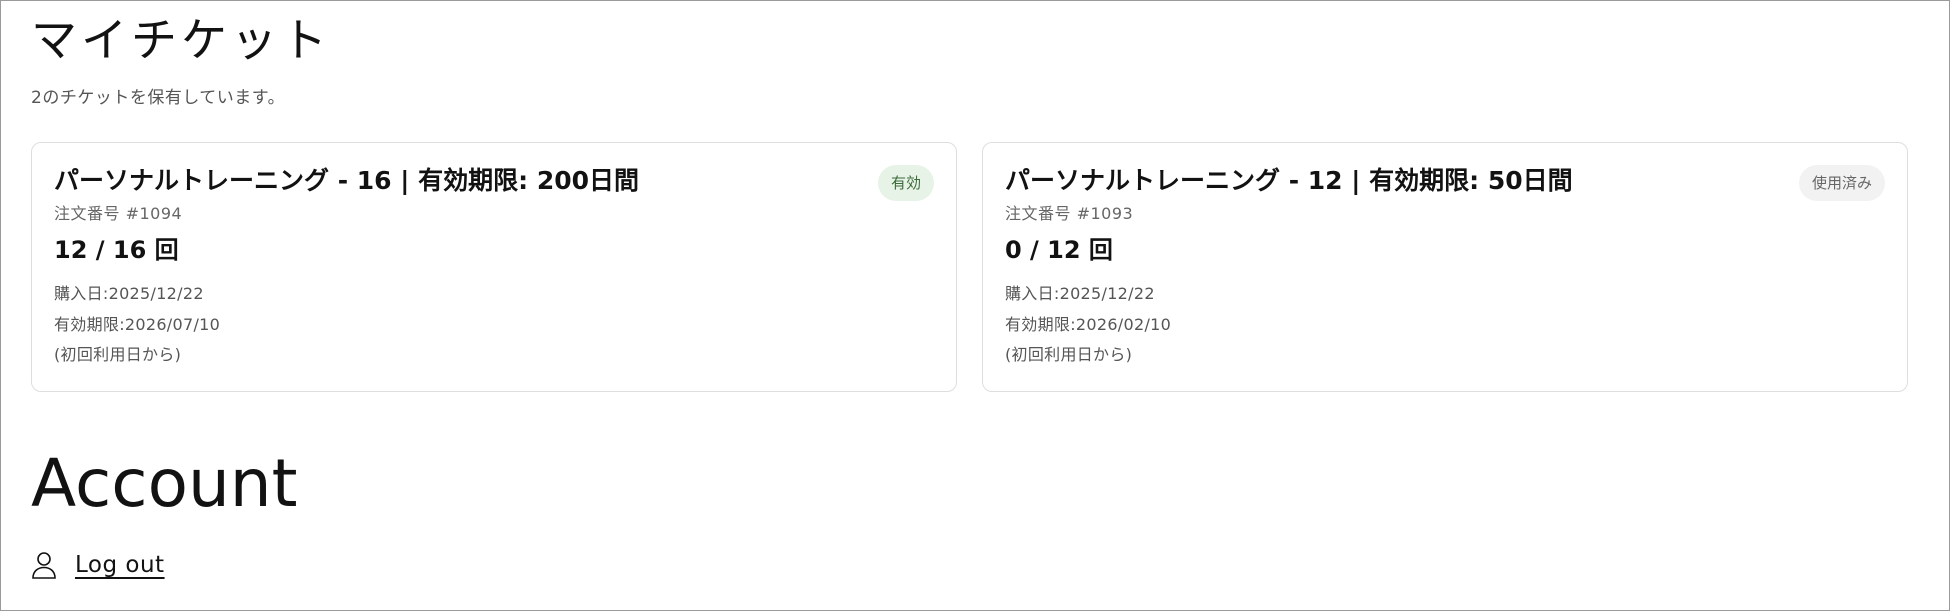  I want to click on account-title: Account, so click(164, 483).